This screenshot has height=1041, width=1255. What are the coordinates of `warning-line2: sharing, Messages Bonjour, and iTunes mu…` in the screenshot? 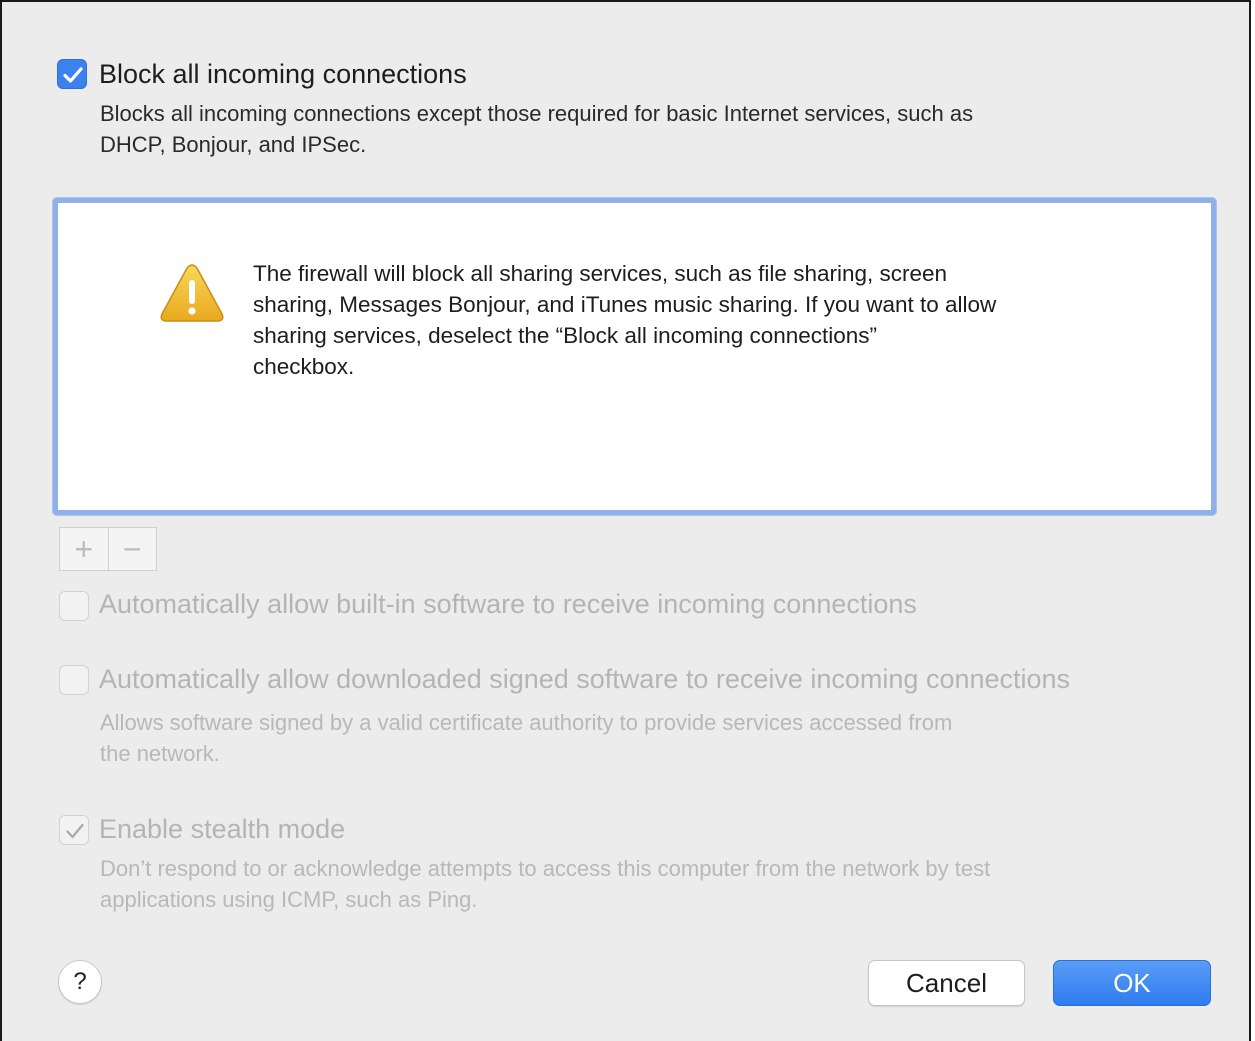 It's located at (625, 304).